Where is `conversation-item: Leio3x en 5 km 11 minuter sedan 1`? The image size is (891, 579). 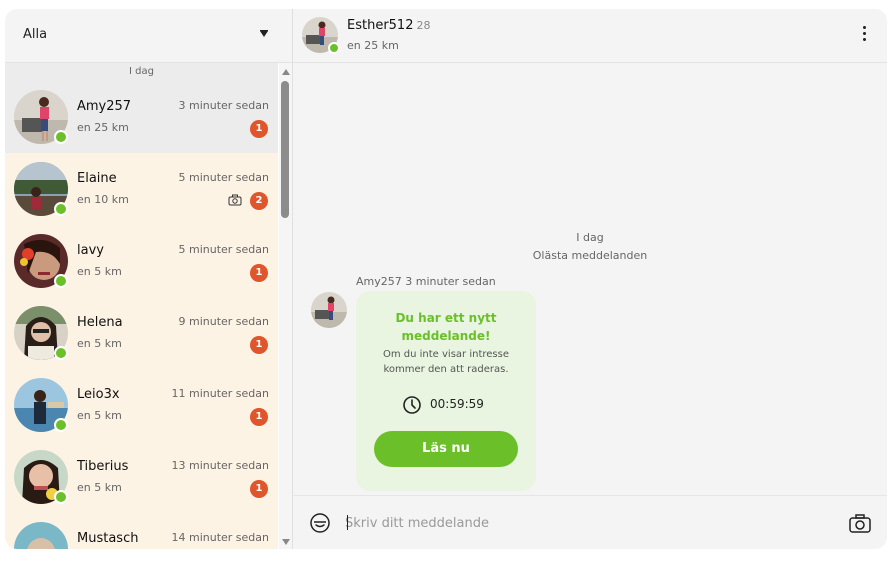 conversation-item: Leio3x en 5 km 11 minuter sedan 1 is located at coordinates (141, 405).